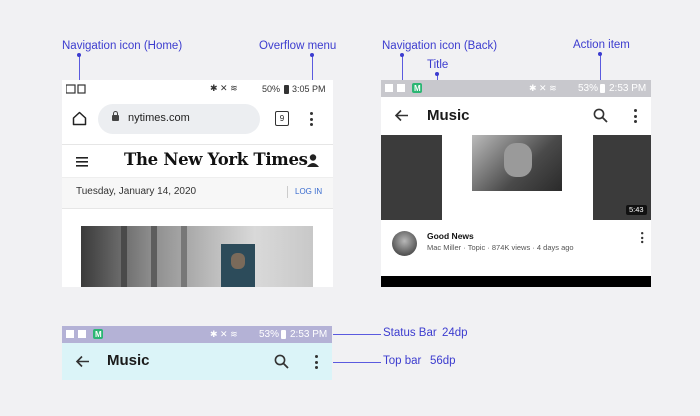  I want to click on top-app-bar: Music, so click(516, 116).